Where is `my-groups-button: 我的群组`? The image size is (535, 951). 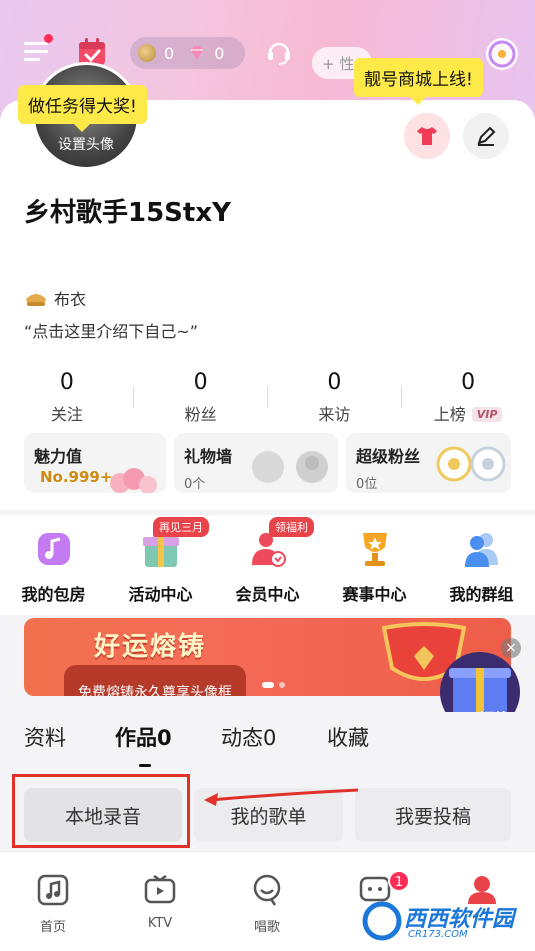 my-groups-button: 我的群组 is located at coordinates (481, 560).